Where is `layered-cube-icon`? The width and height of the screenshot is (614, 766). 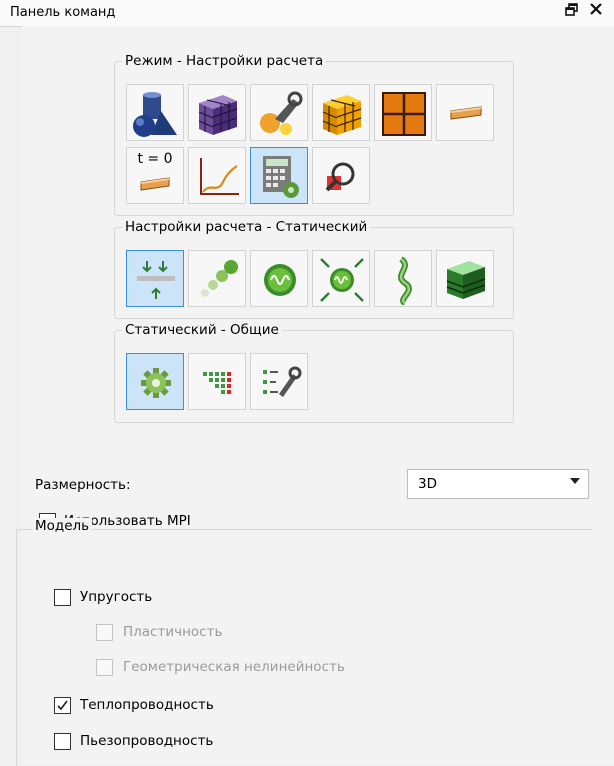
layered-cube-icon is located at coordinates (466, 280).